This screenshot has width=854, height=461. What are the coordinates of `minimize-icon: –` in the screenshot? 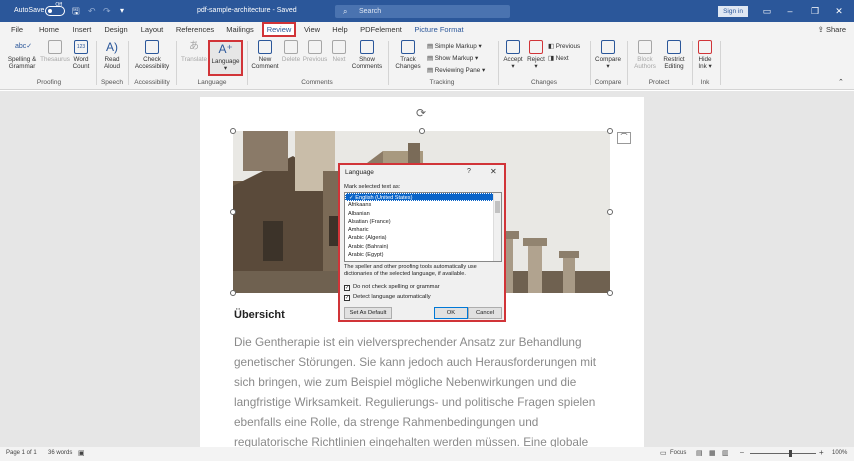 It's located at (790, 11).